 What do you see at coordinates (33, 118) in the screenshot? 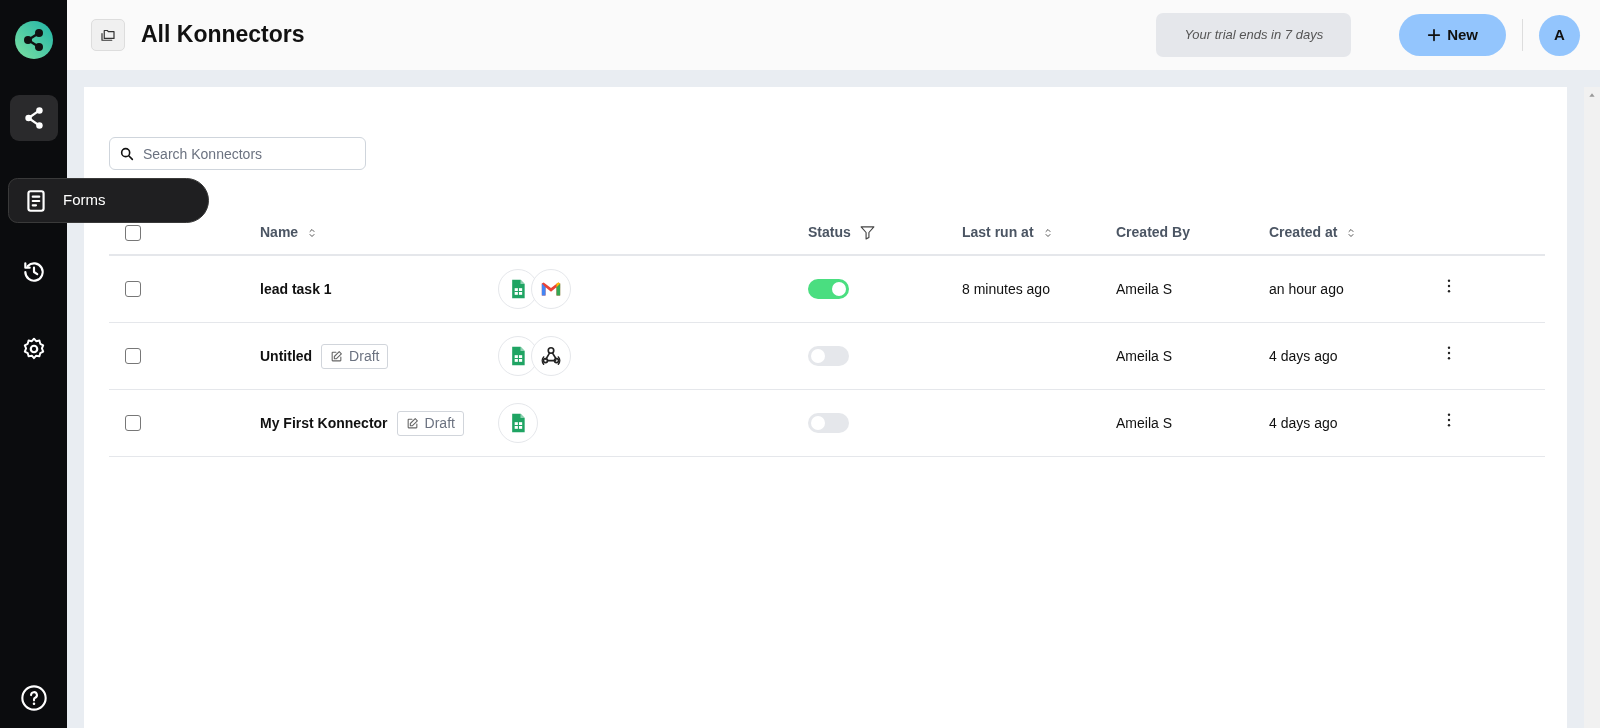
I see `nav-button` at bounding box center [33, 118].